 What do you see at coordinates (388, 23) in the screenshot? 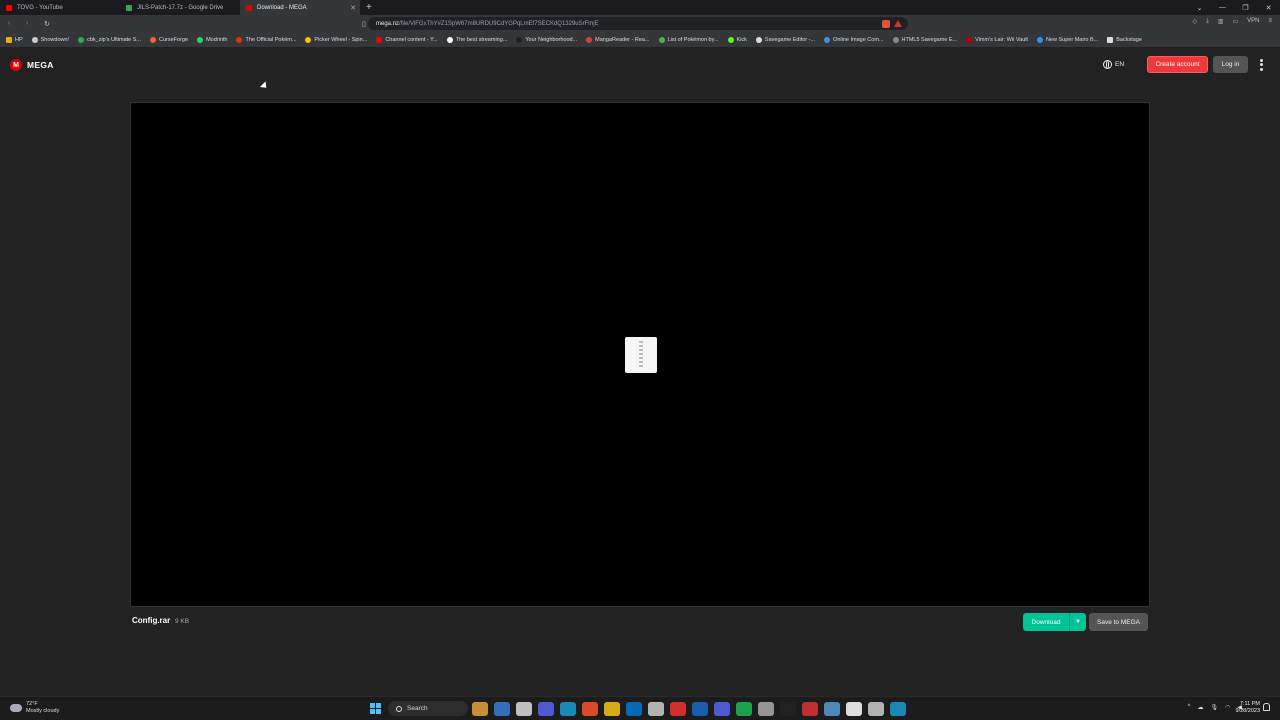
I see `url-host: mega.nz` at bounding box center [388, 23].